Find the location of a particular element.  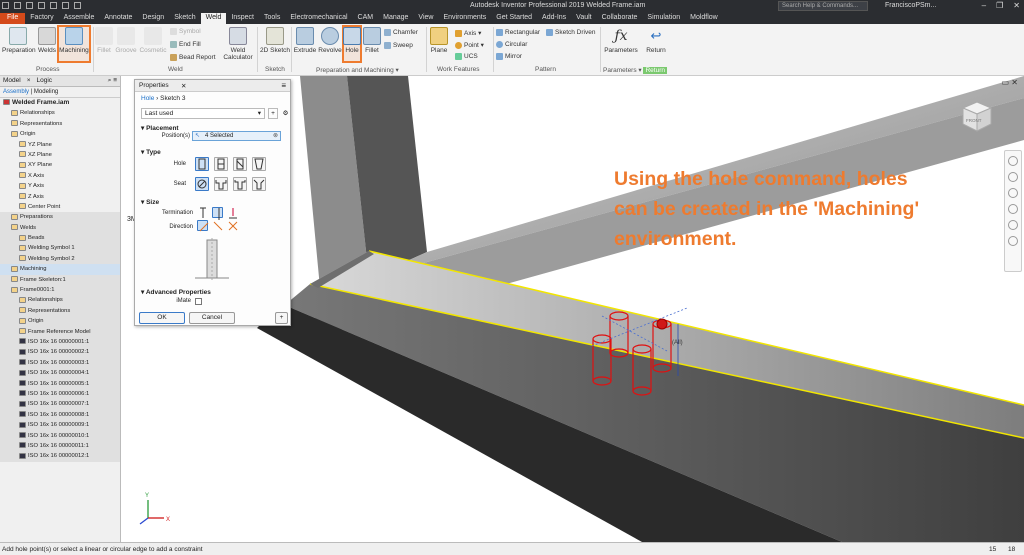

tab-view: View is located at coordinates (425, 18).